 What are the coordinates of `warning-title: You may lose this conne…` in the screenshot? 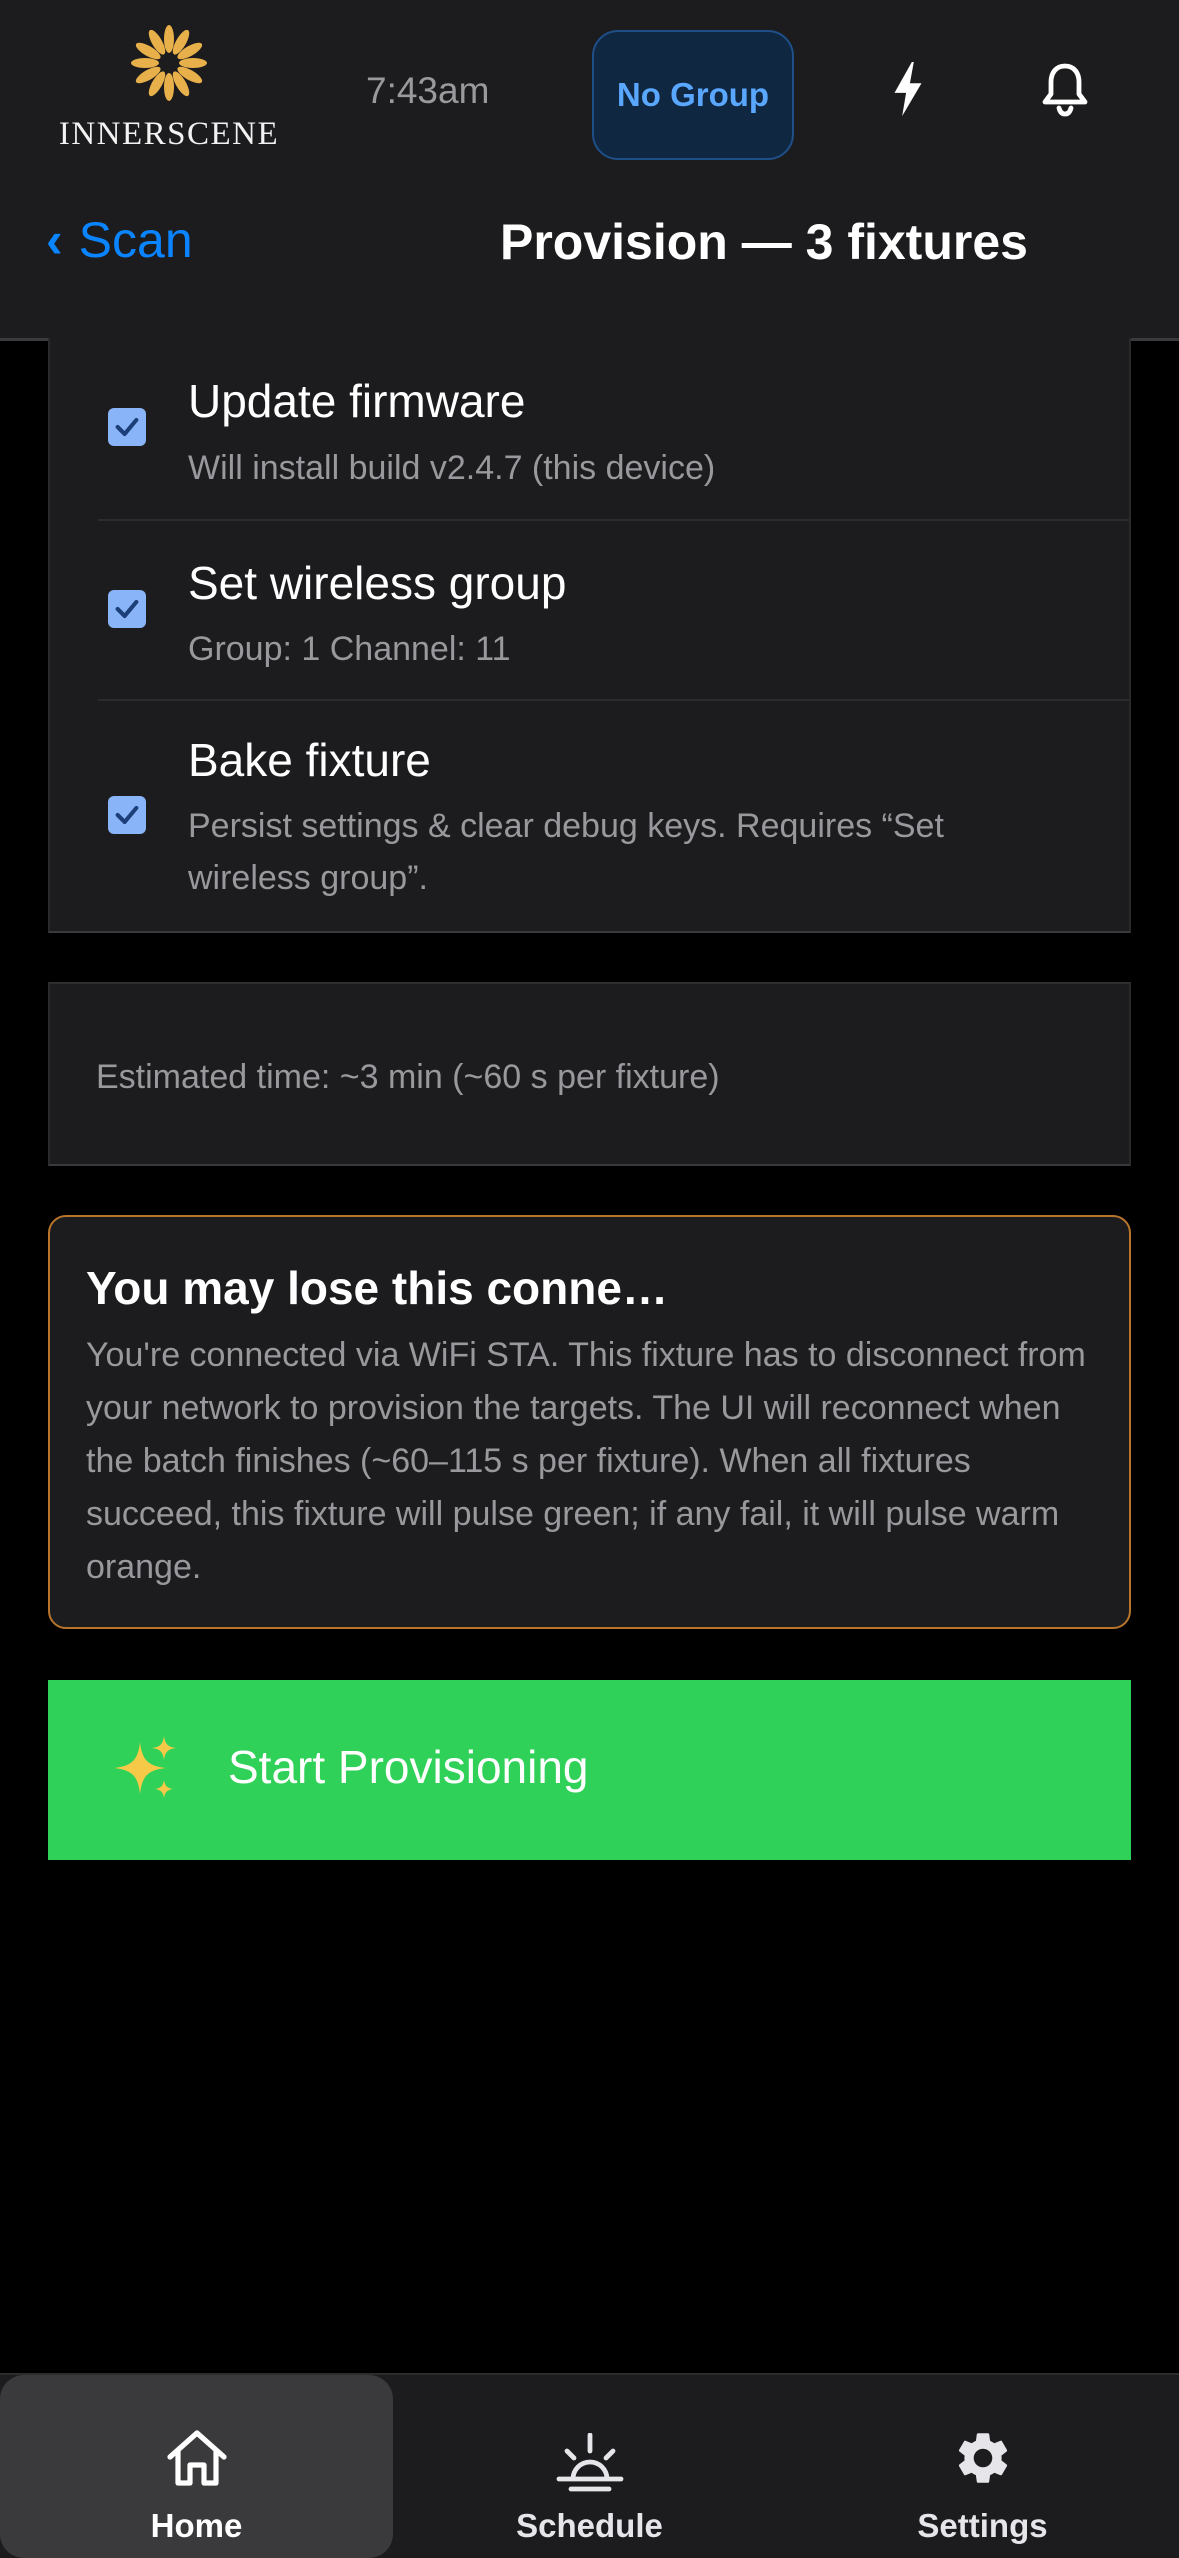 It's located at (377, 1288).